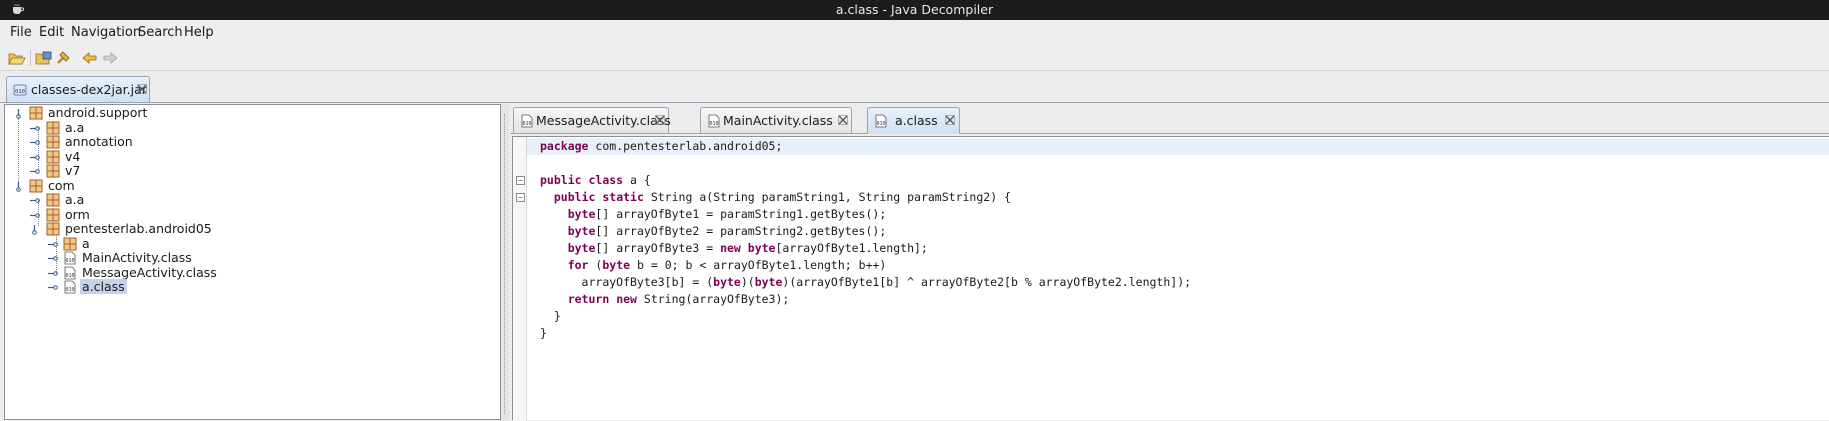 Image resolution: width=1829 pixels, height=421 pixels. Describe the element at coordinates (250, 287) in the screenshot. I see `tree-item-a-class: 010 a.class` at that location.